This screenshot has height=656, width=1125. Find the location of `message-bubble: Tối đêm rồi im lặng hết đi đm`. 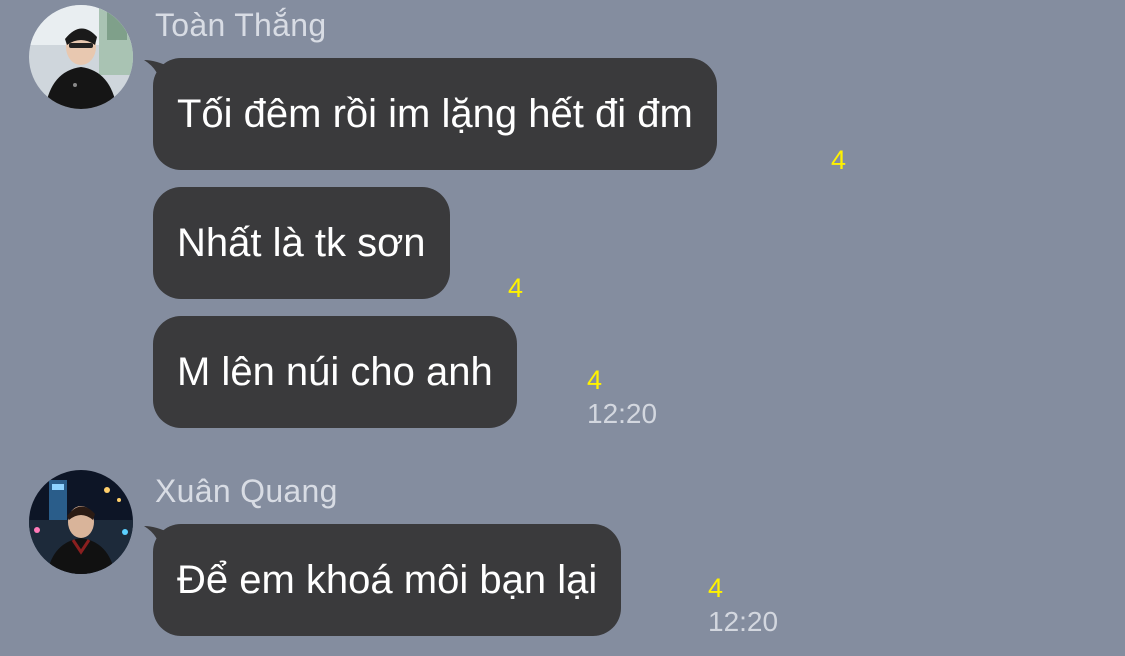

message-bubble: Tối đêm rồi im lặng hết đi đm is located at coordinates (435, 114).